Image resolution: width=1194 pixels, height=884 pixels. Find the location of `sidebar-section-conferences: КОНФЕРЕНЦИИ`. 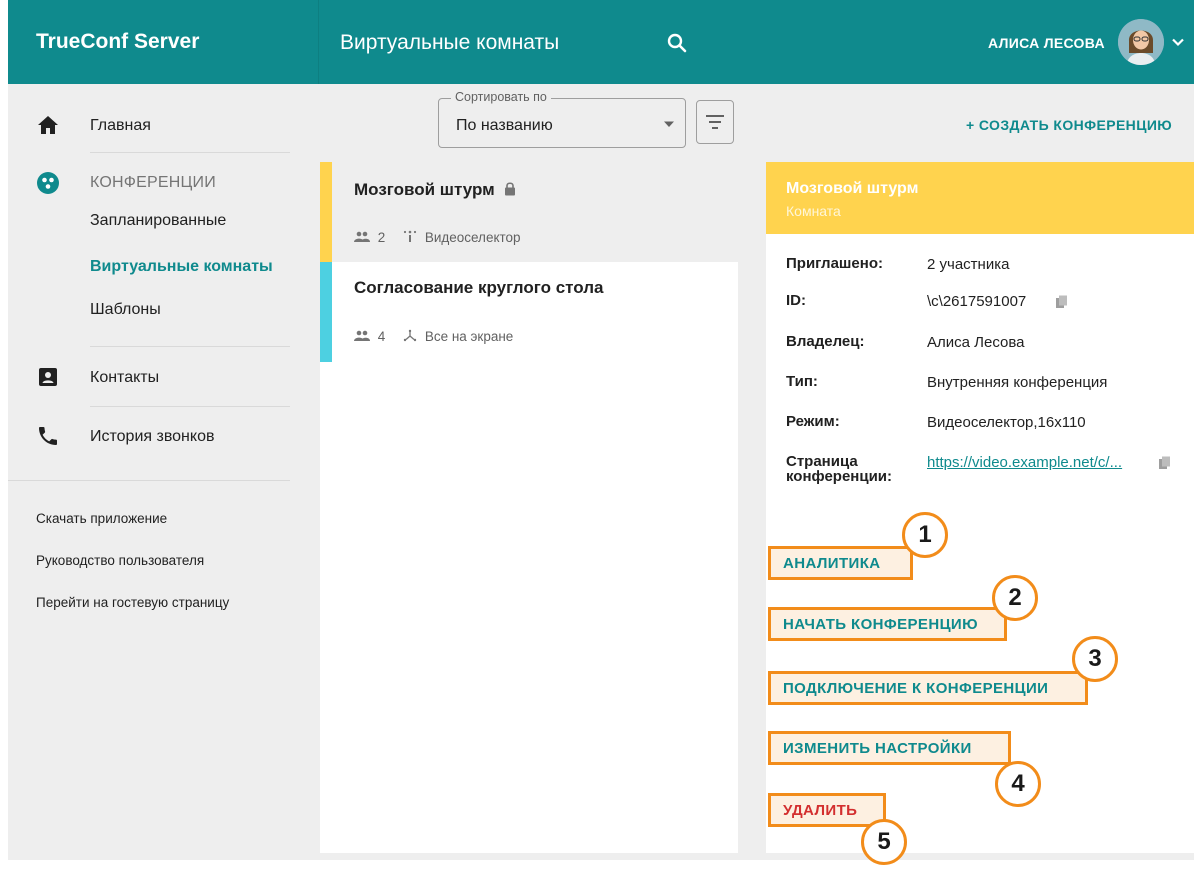

sidebar-section-conferences: КОНФЕРЕНЦИИ is located at coordinates (153, 183).